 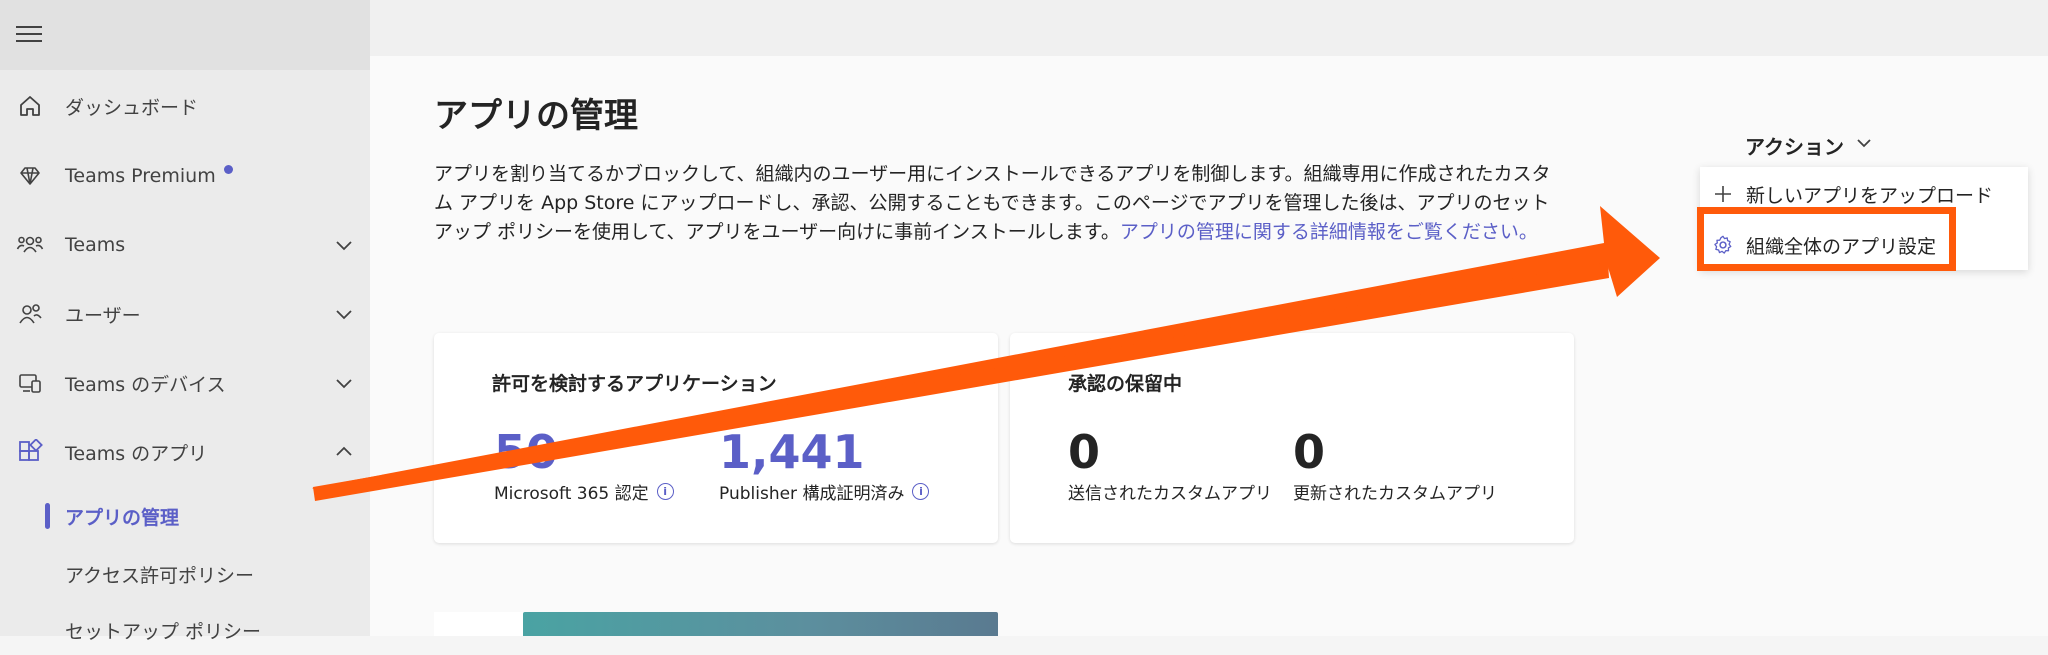 I want to click on chevron-up-icon, so click(x=344, y=452).